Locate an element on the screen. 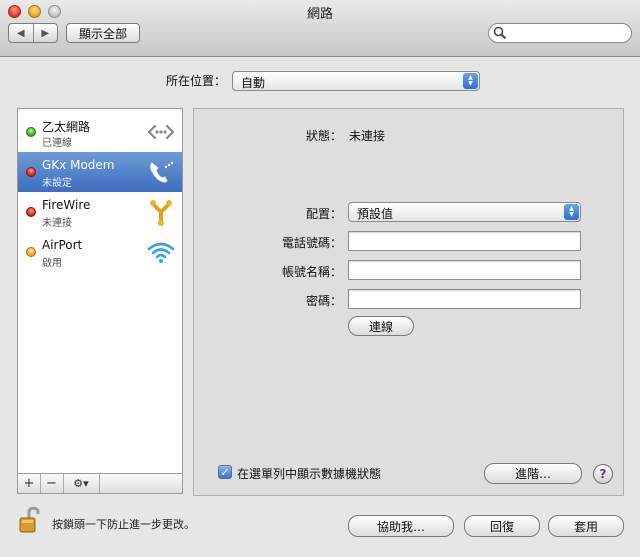  service-status: 未連接 is located at coordinates (57, 223).